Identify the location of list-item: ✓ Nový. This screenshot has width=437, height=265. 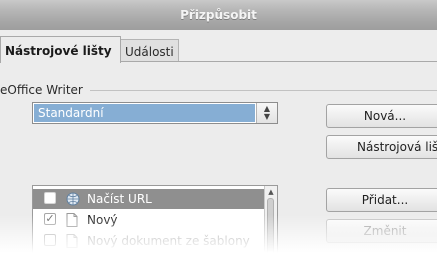
(149, 220).